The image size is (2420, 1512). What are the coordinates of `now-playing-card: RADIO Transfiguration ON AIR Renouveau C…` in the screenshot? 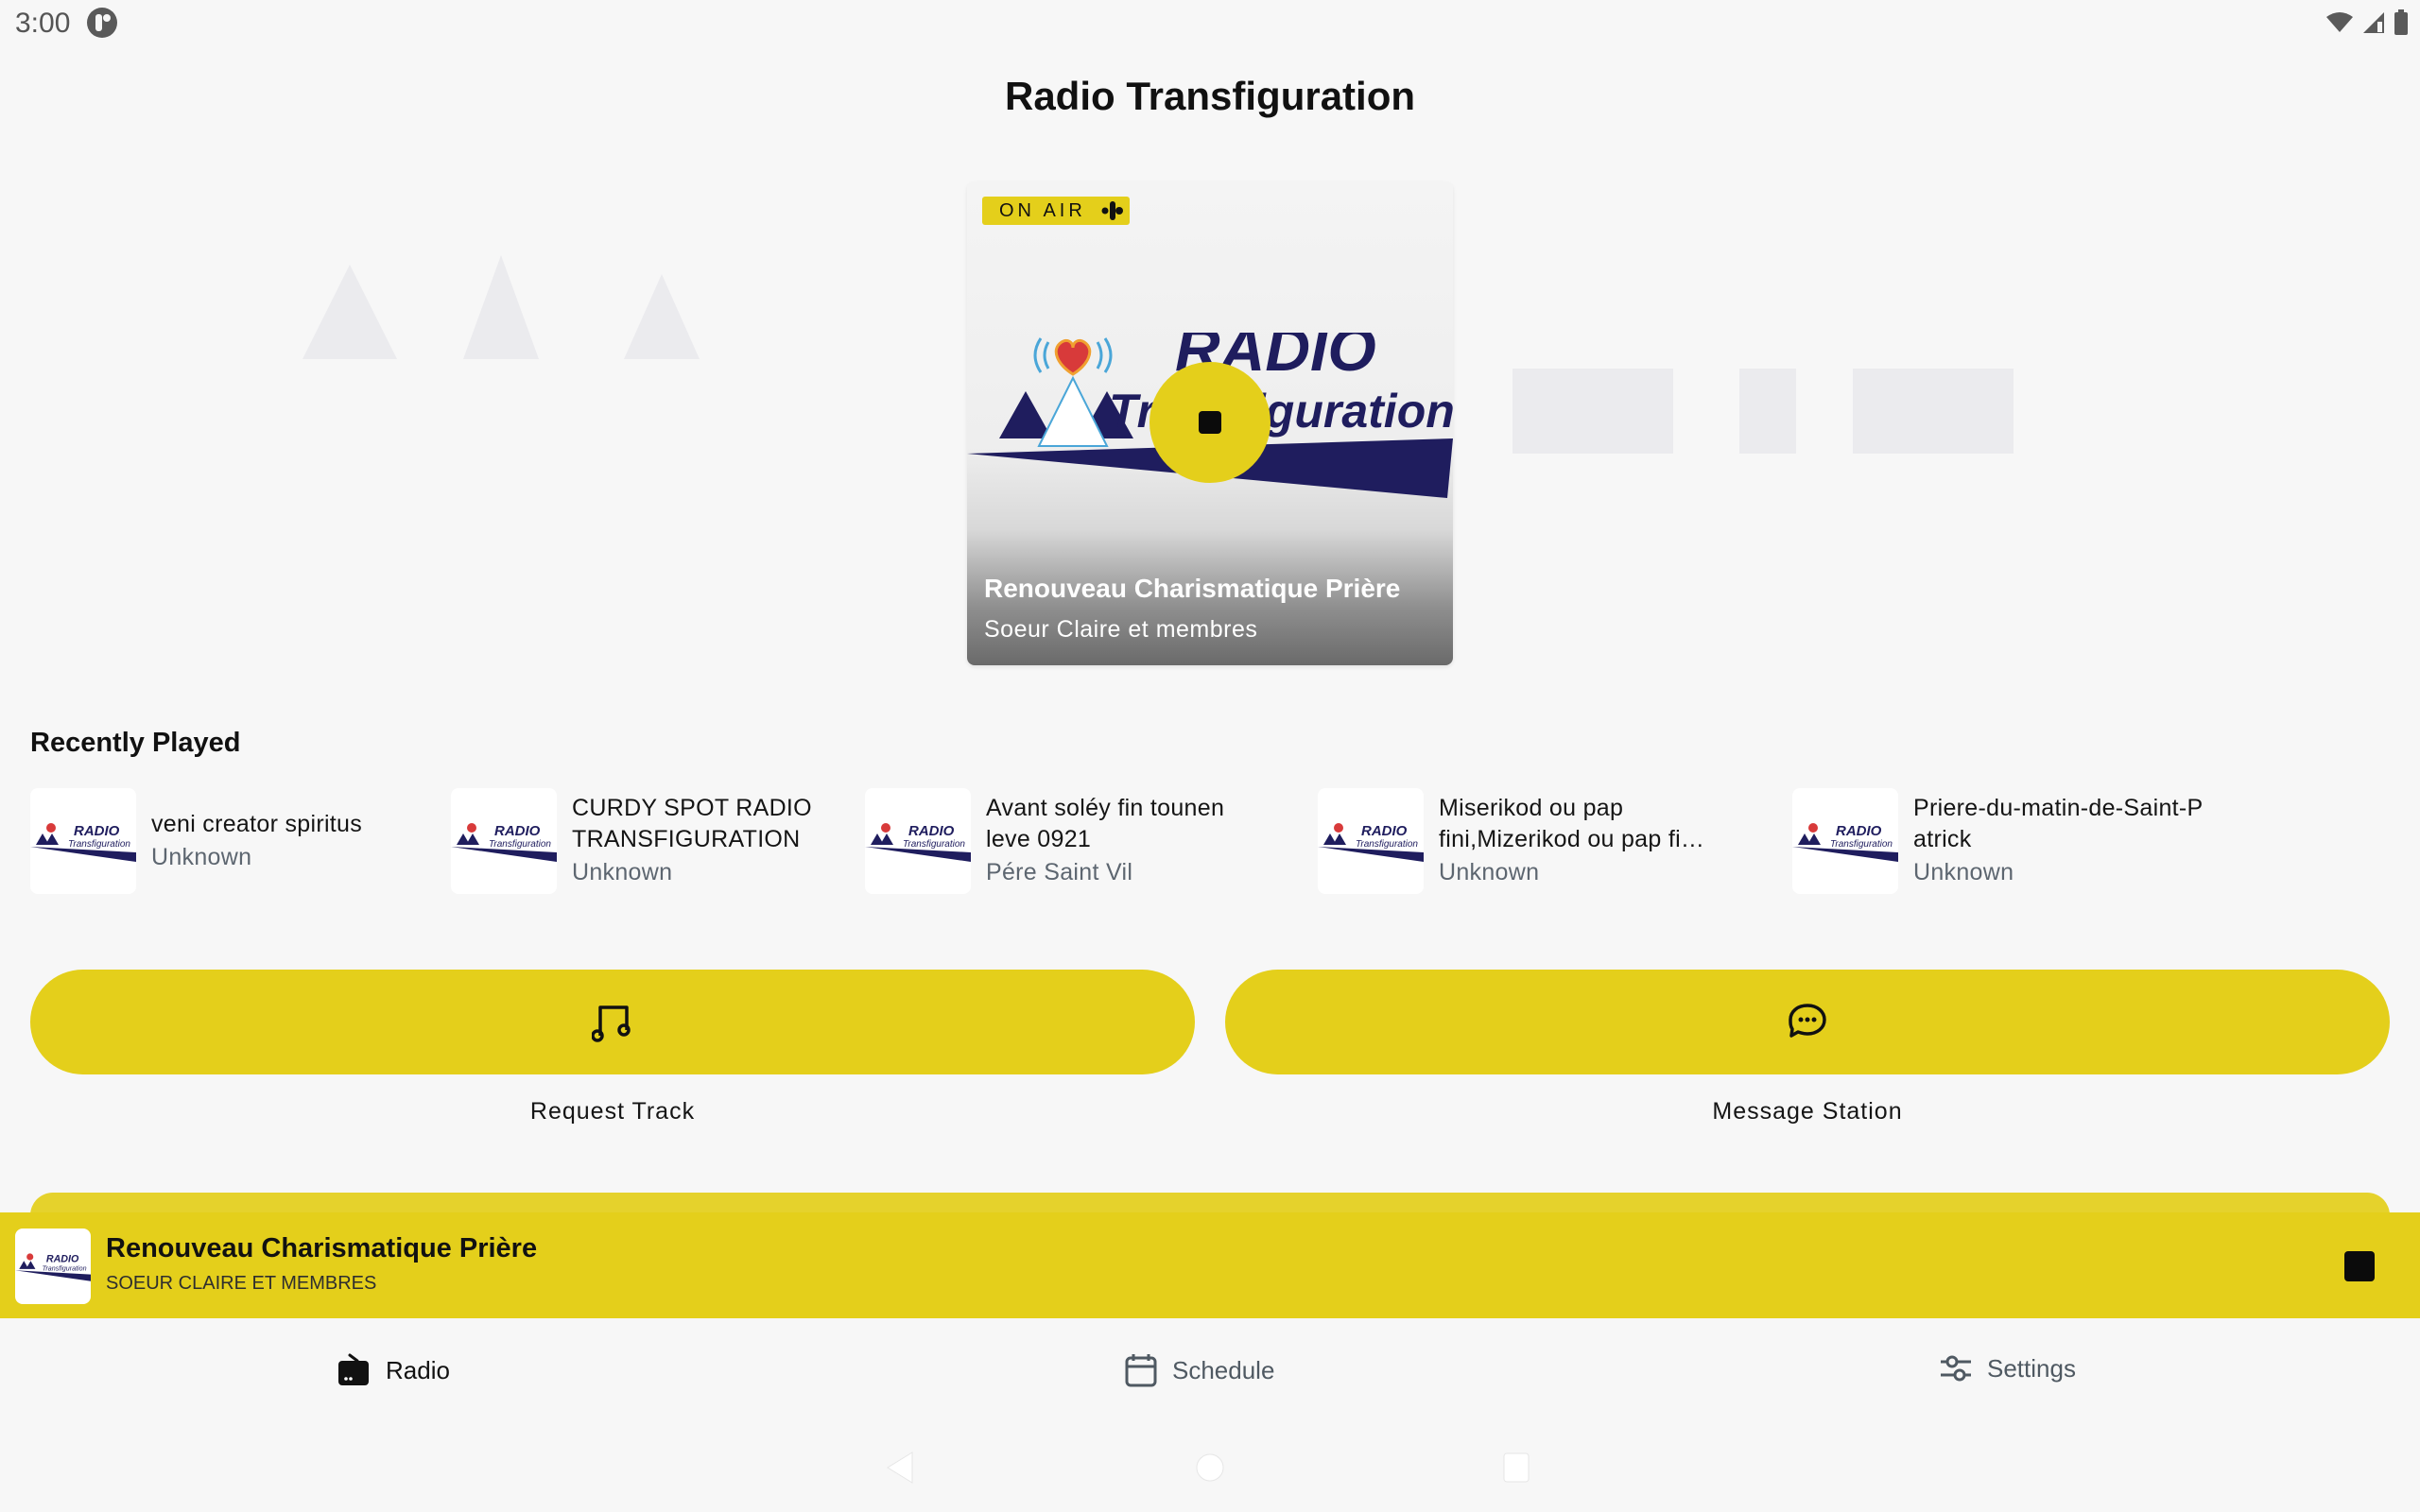 It's located at (1210, 423).